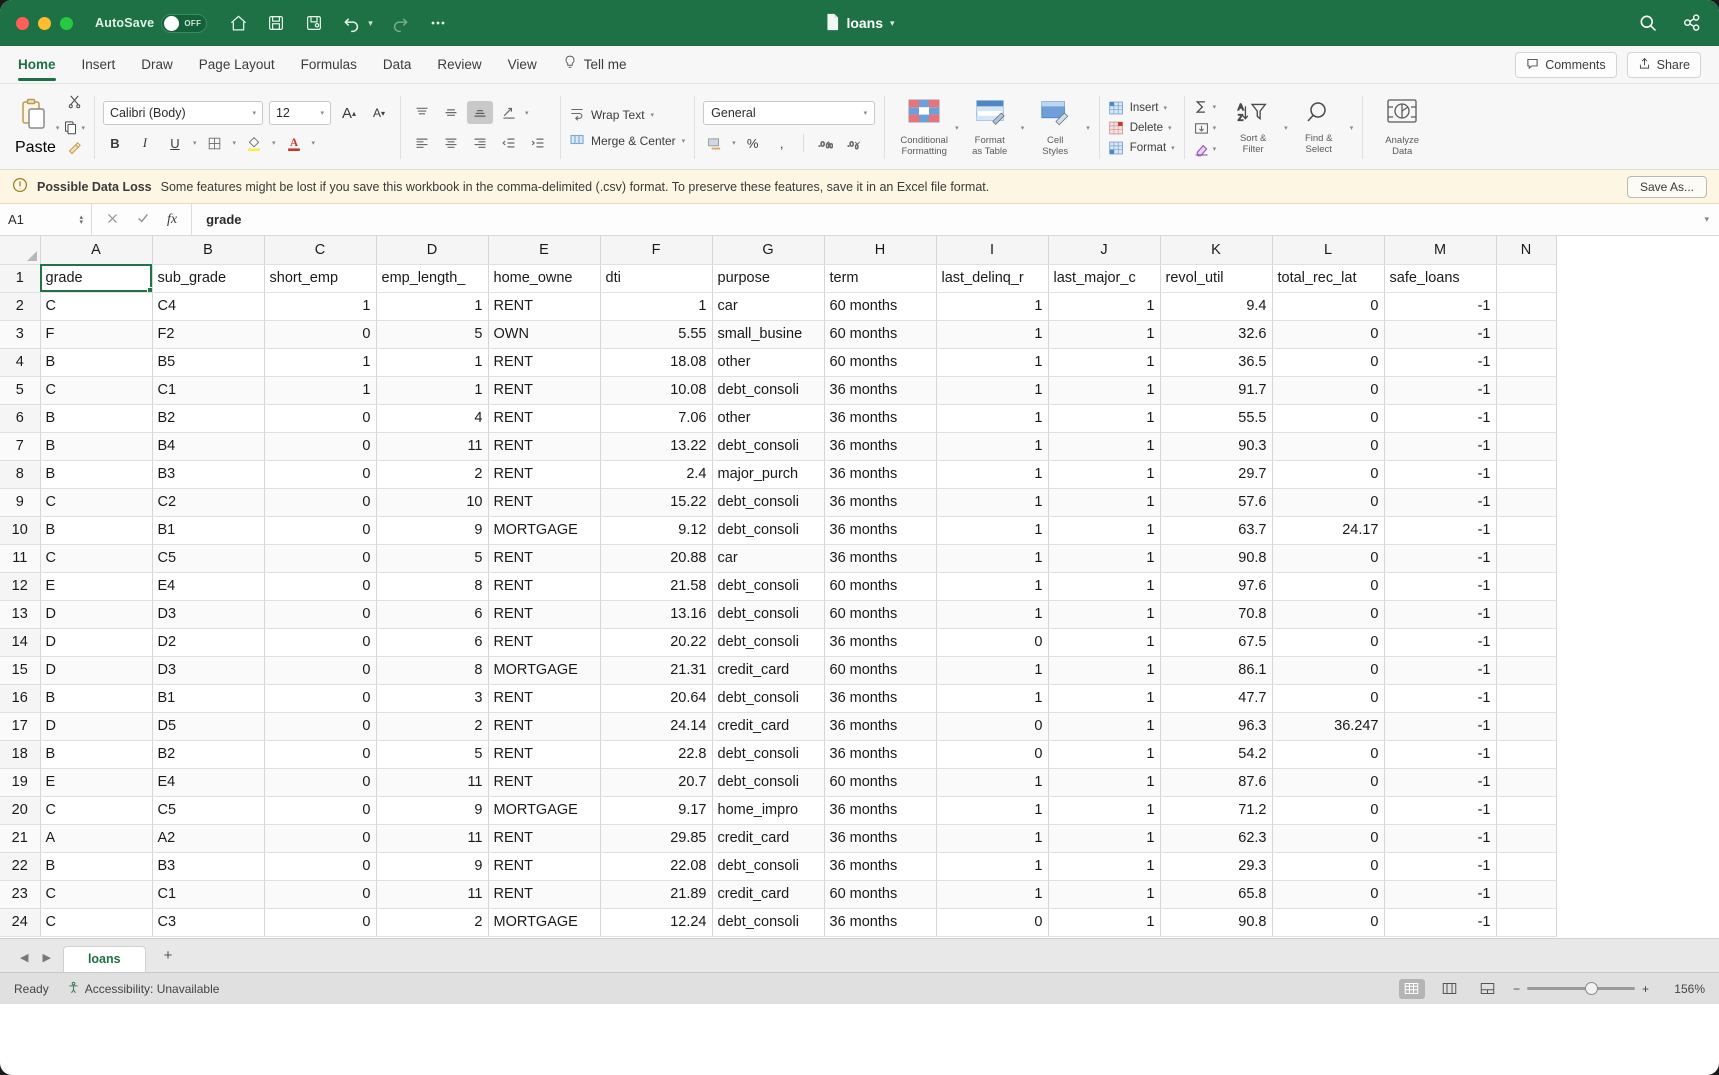 The height and width of the screenshot is (1075, 1719). Describe the element at coordinates (1328, 586) in the screenshot. I see `cell-L12: 0` at that location.